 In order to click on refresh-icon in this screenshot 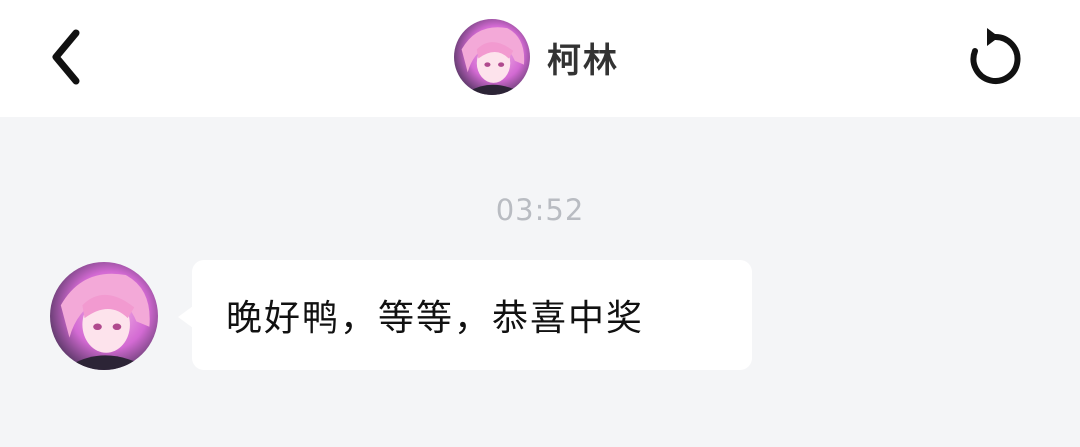, I will do `click(995, 56)`.